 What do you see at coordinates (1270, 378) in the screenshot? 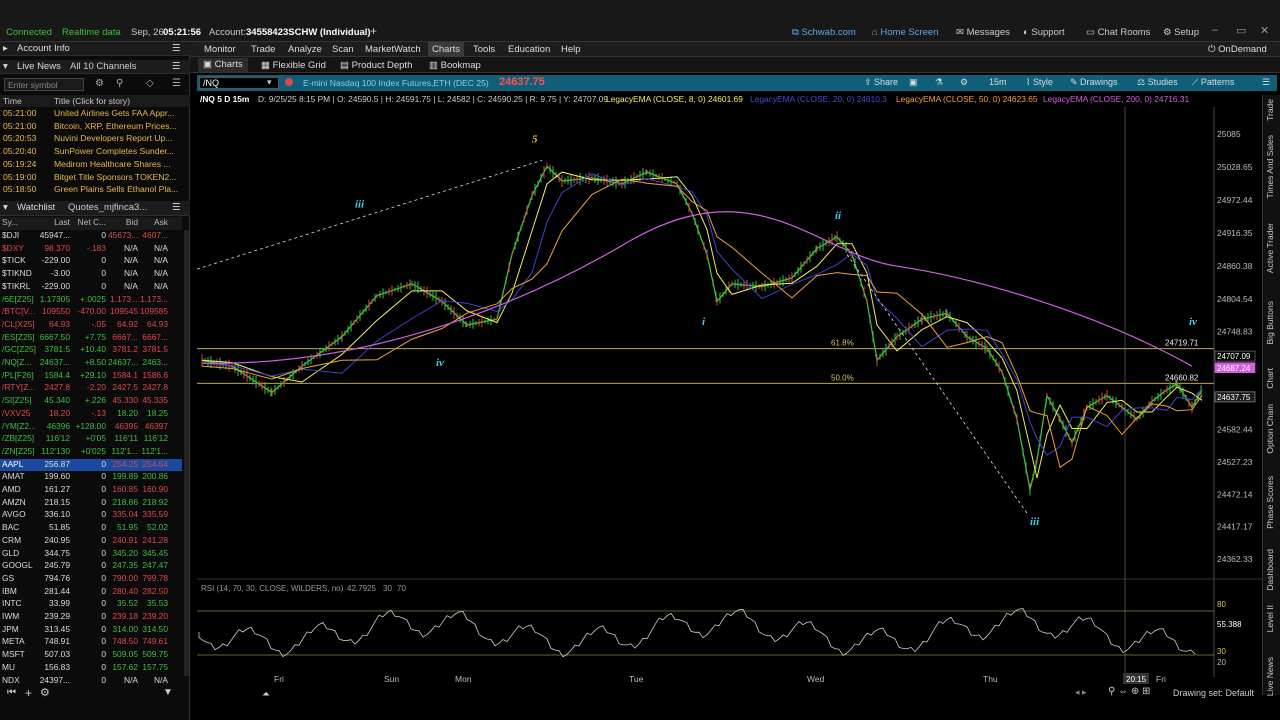
I see `gadget-tab-chart: Chart` at bounding box center [1270, 378].